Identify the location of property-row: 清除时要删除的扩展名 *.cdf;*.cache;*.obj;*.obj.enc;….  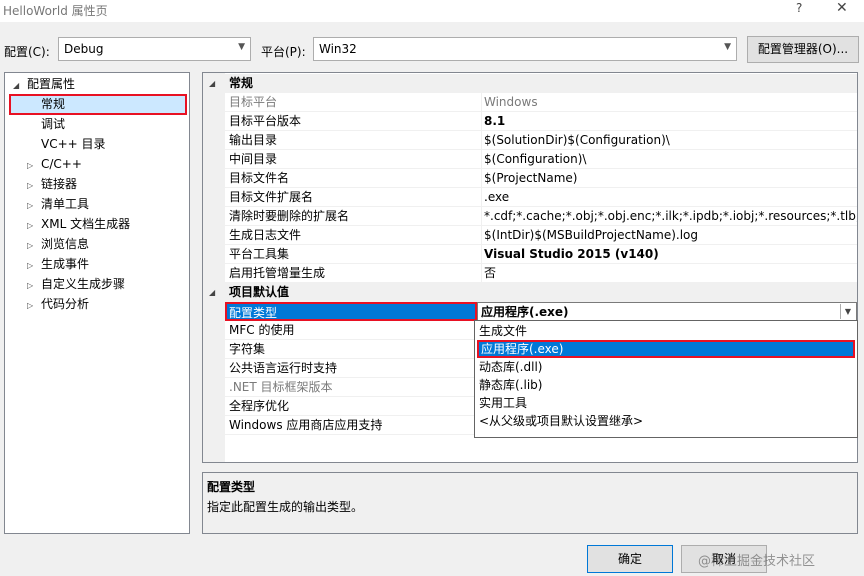
(541, 216).